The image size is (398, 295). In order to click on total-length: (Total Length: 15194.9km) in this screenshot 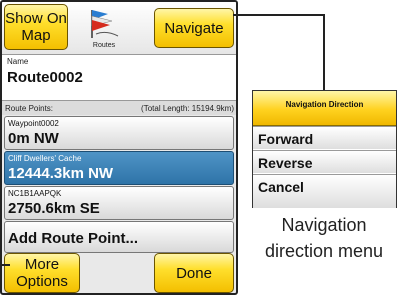, I will do `click(187, 108)`.